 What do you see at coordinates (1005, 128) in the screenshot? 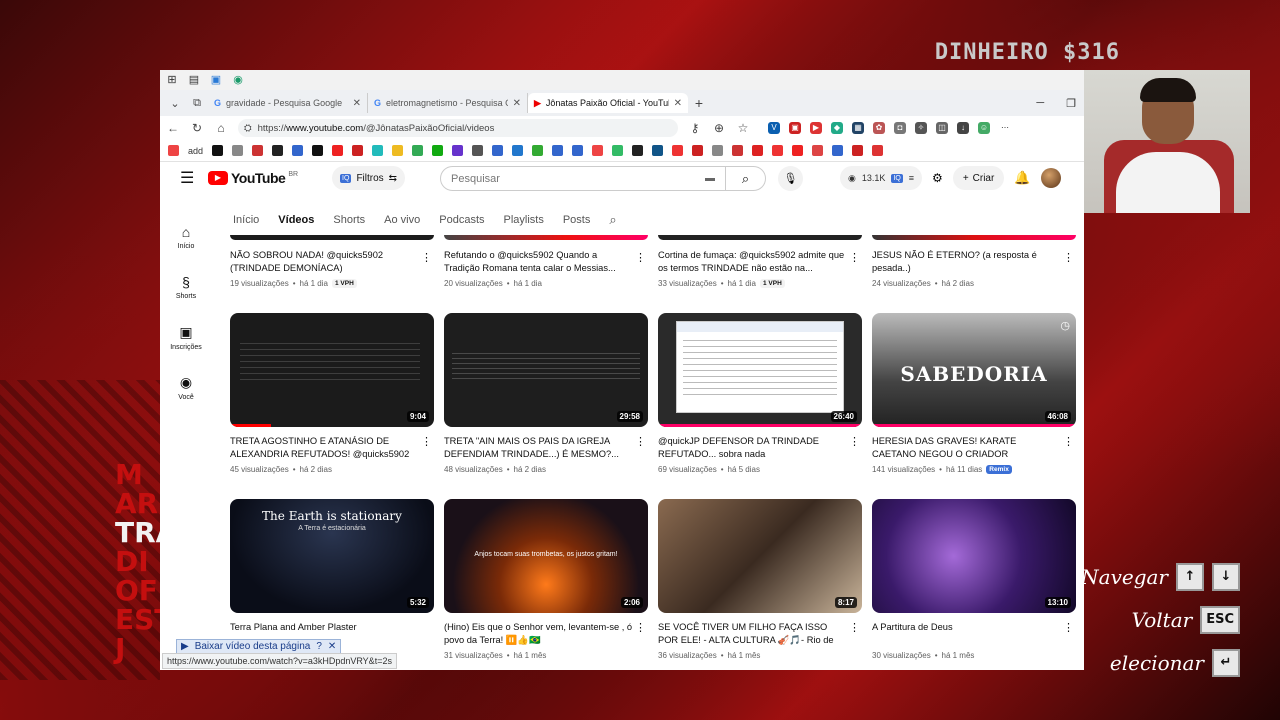
I see `more-icon: ⋯` at bounding box center [1005, 128].